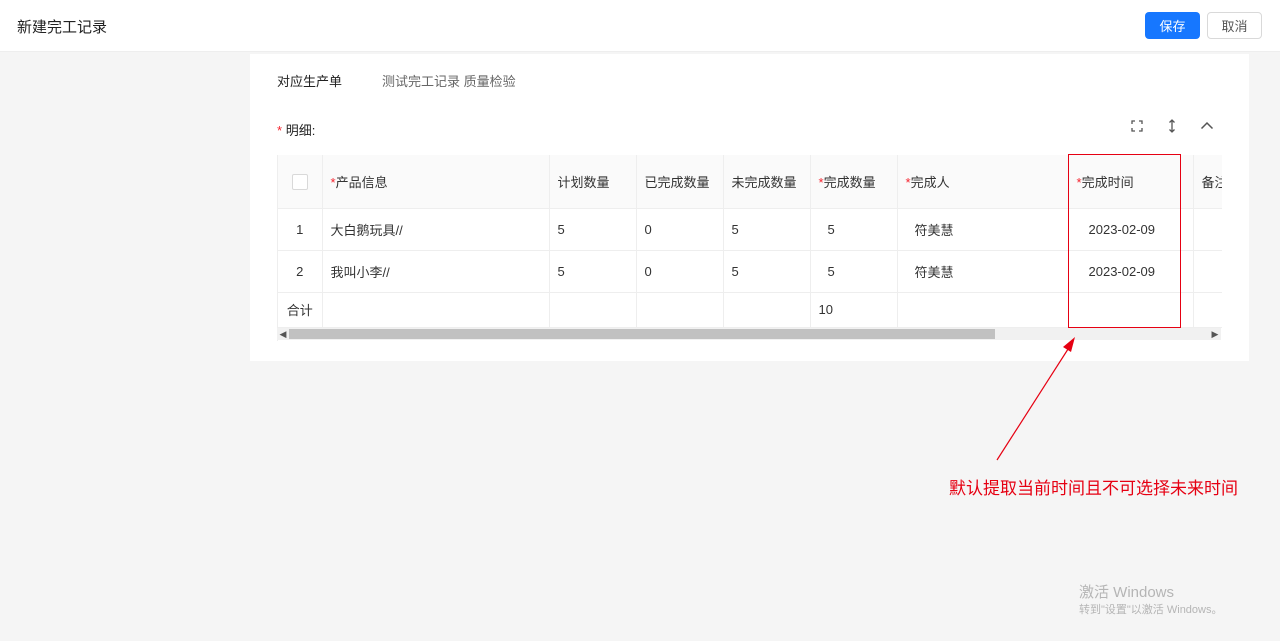 The image size is (1280, 641). What do you see at coordinates (280, 130) in the screenshot?
I see `required-mark: *` at bounding box center [280, 130].